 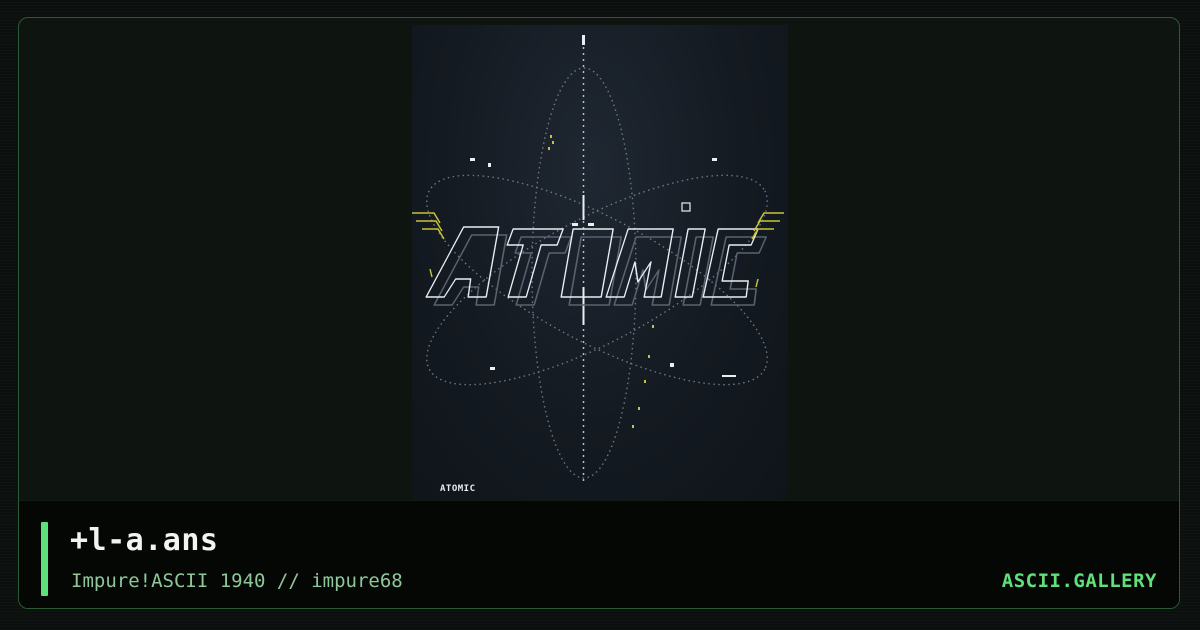 I want to click on electron-markers, so click(x=603, y=267).